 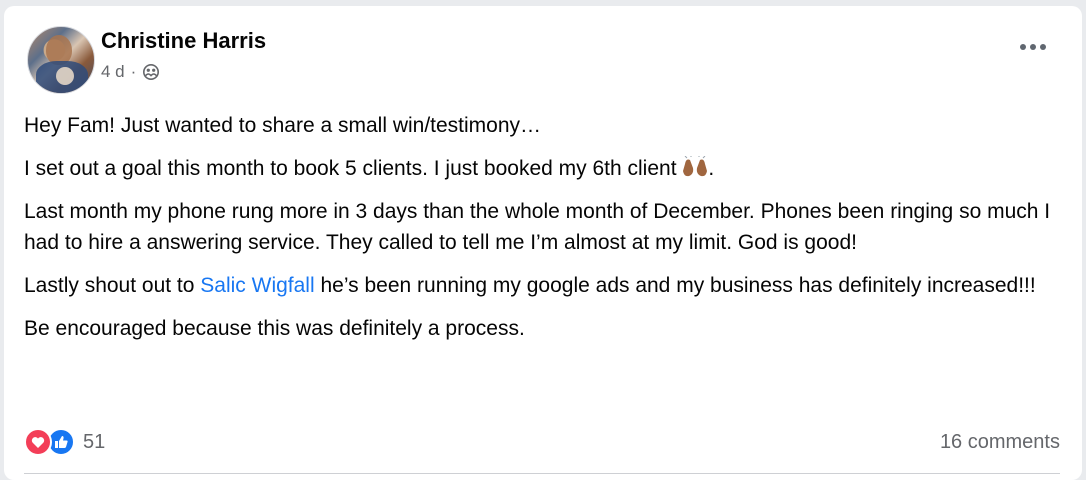 What do you see at coordinates (542, 442) in the screenshot?
I see `post-footer: 51 16 comments` at bounding box center [542, 442].